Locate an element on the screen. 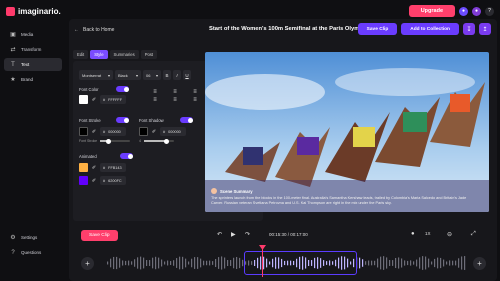  notification-icon: ● is located at coordinates (463, 11).